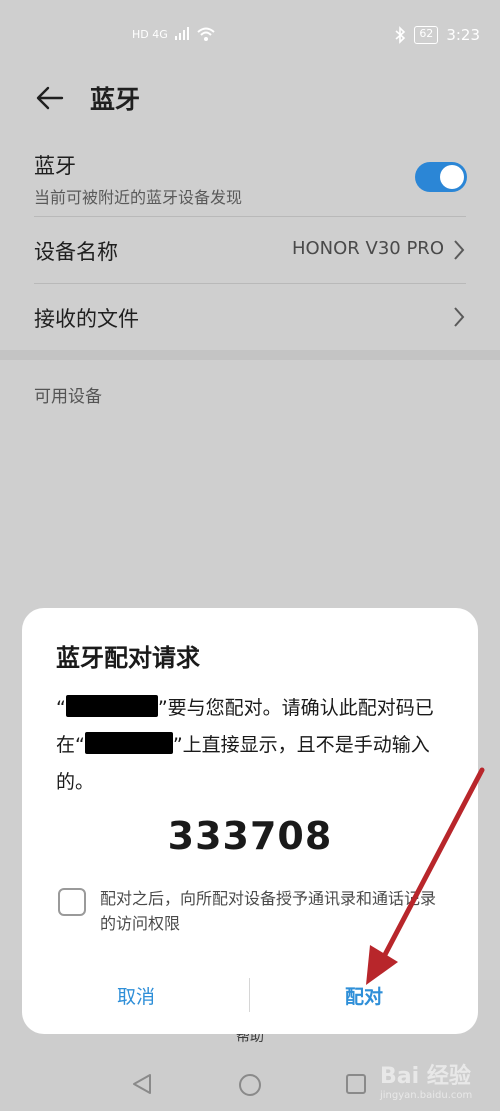 The image size is (500, 1111). What do you see at coordinates (136, 995) in the screenshot?
I see `cancel-button: 取消` at bounding box center [136, 995].